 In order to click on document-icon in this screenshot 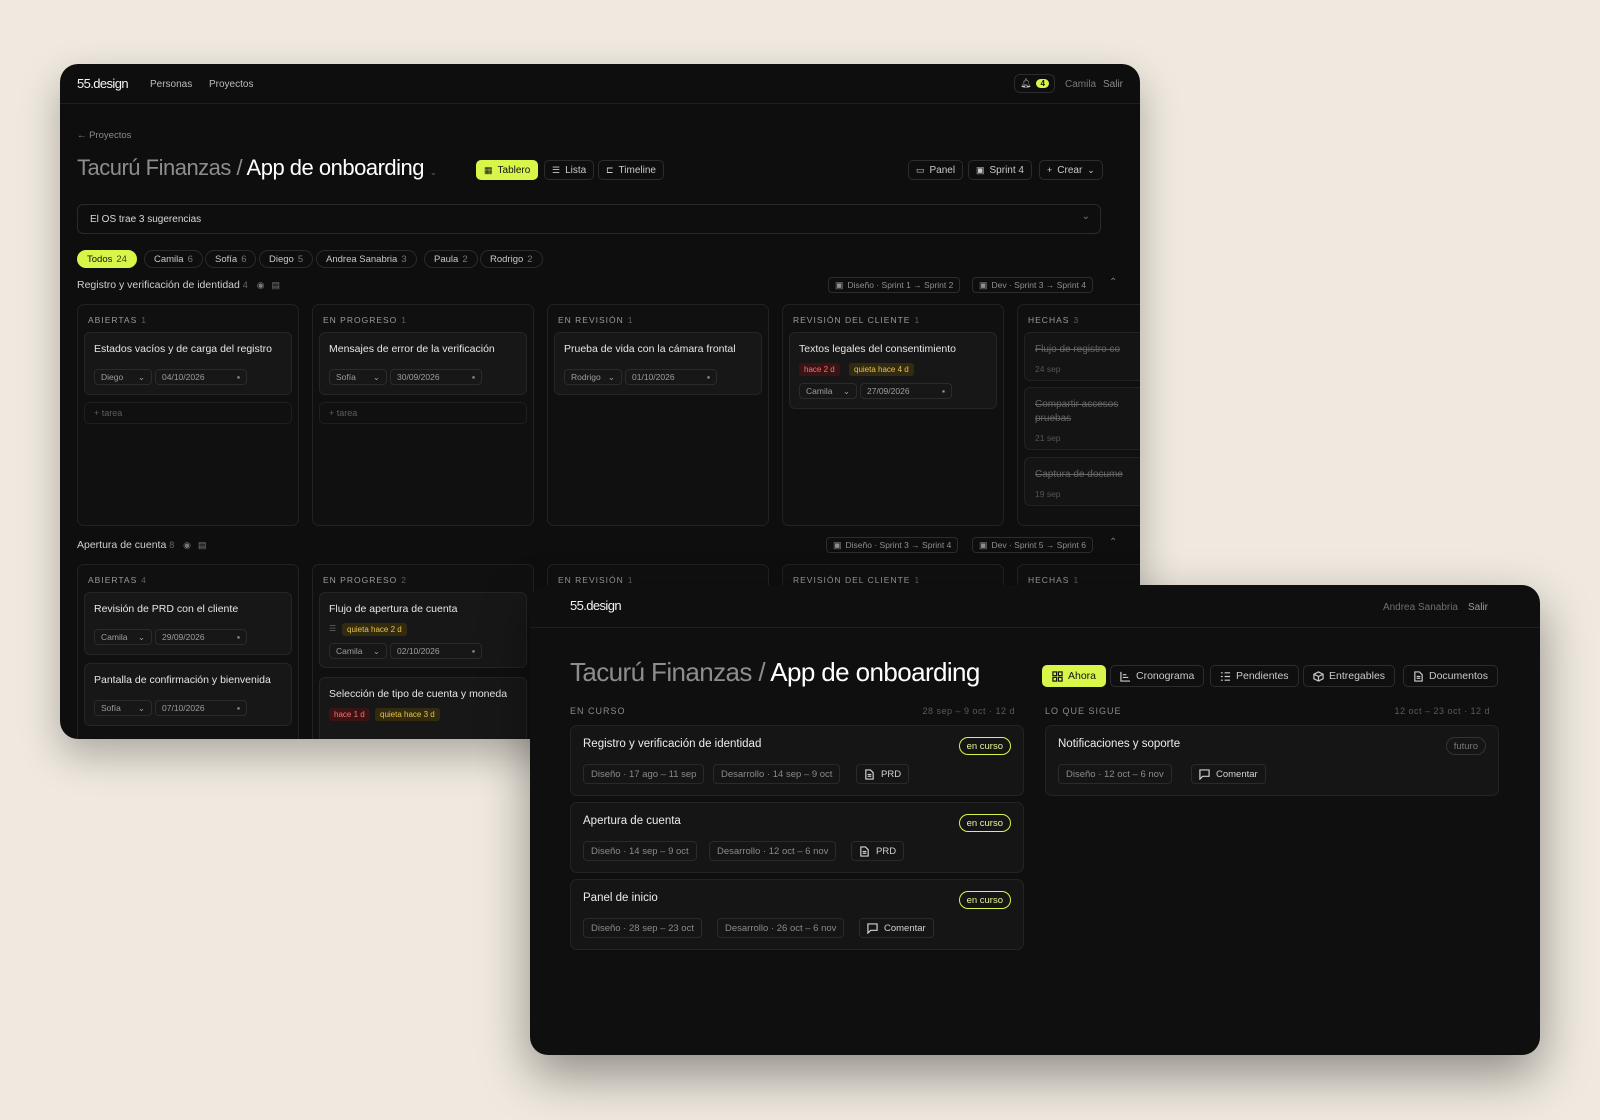, I will do `click(864, 851)`.